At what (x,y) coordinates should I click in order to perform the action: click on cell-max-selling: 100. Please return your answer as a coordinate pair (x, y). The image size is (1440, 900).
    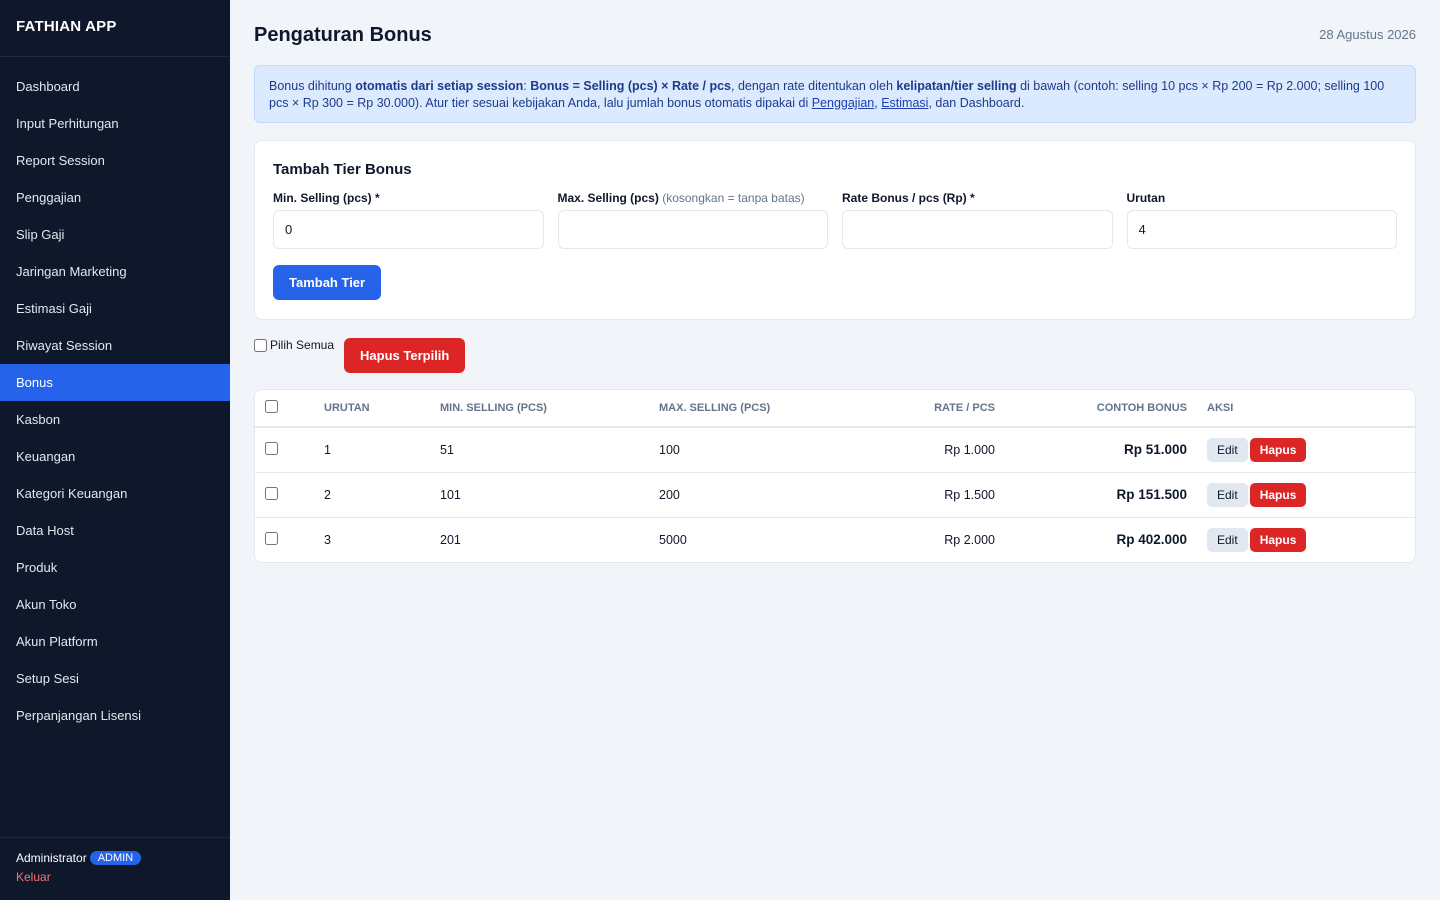
    Looking at the image, I should click on (766, 450).